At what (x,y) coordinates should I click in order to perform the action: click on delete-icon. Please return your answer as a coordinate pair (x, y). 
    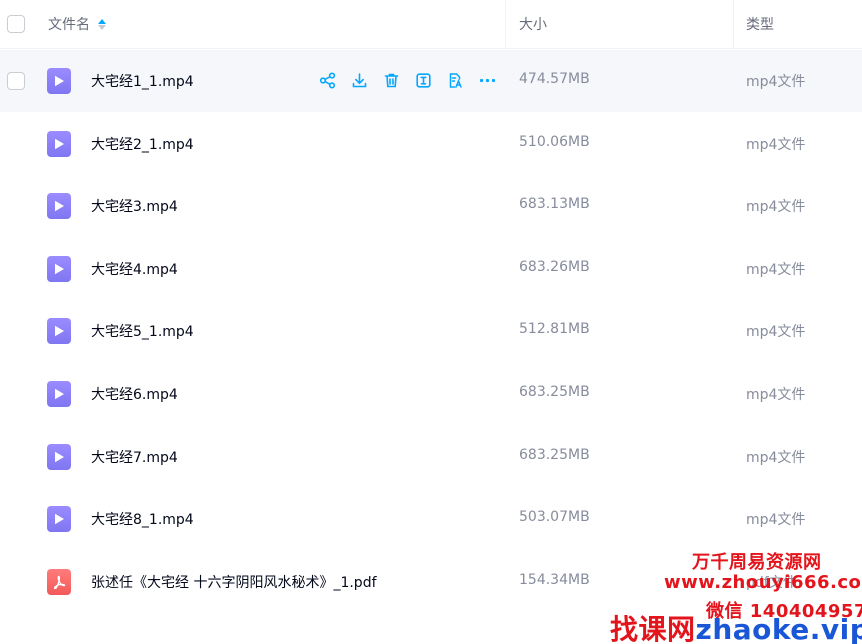
    Looking at the image, I should click on (391, 80).